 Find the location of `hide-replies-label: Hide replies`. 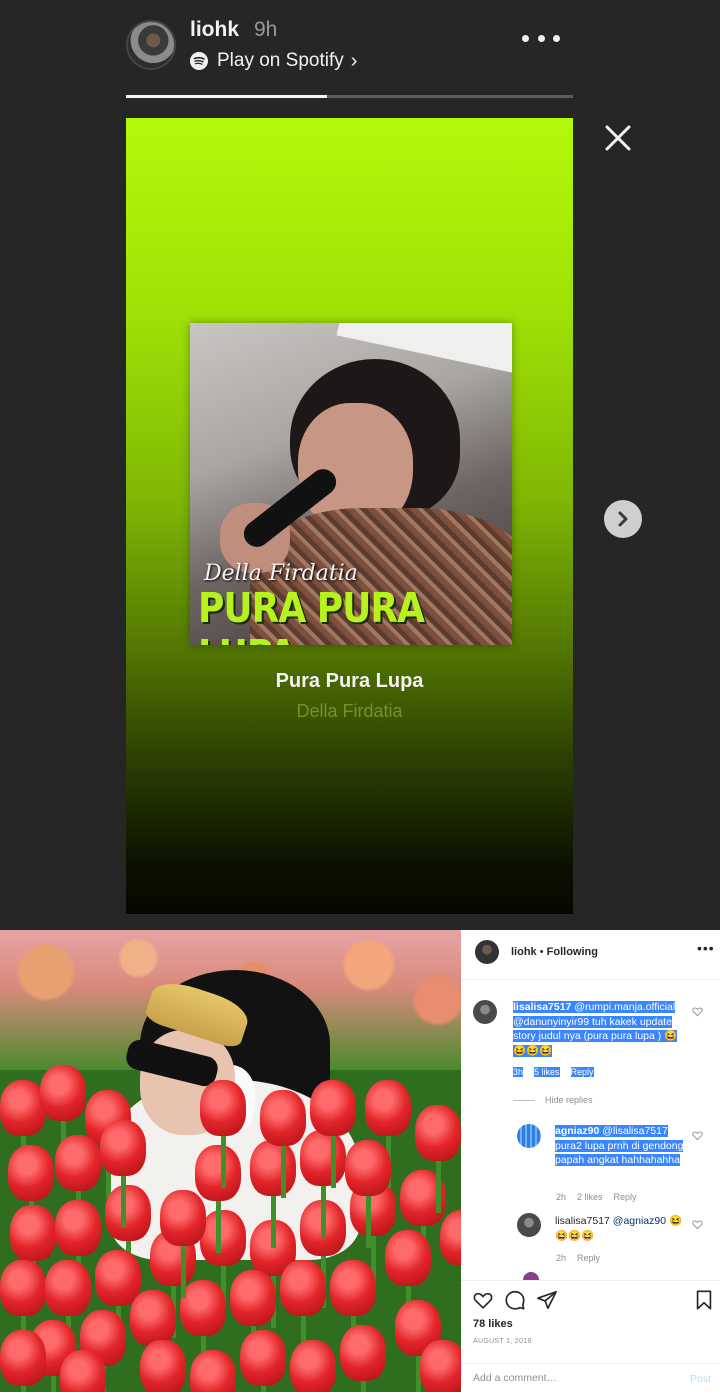

hide-replies-label: Hide replies is located at coordinates (569, 1100).